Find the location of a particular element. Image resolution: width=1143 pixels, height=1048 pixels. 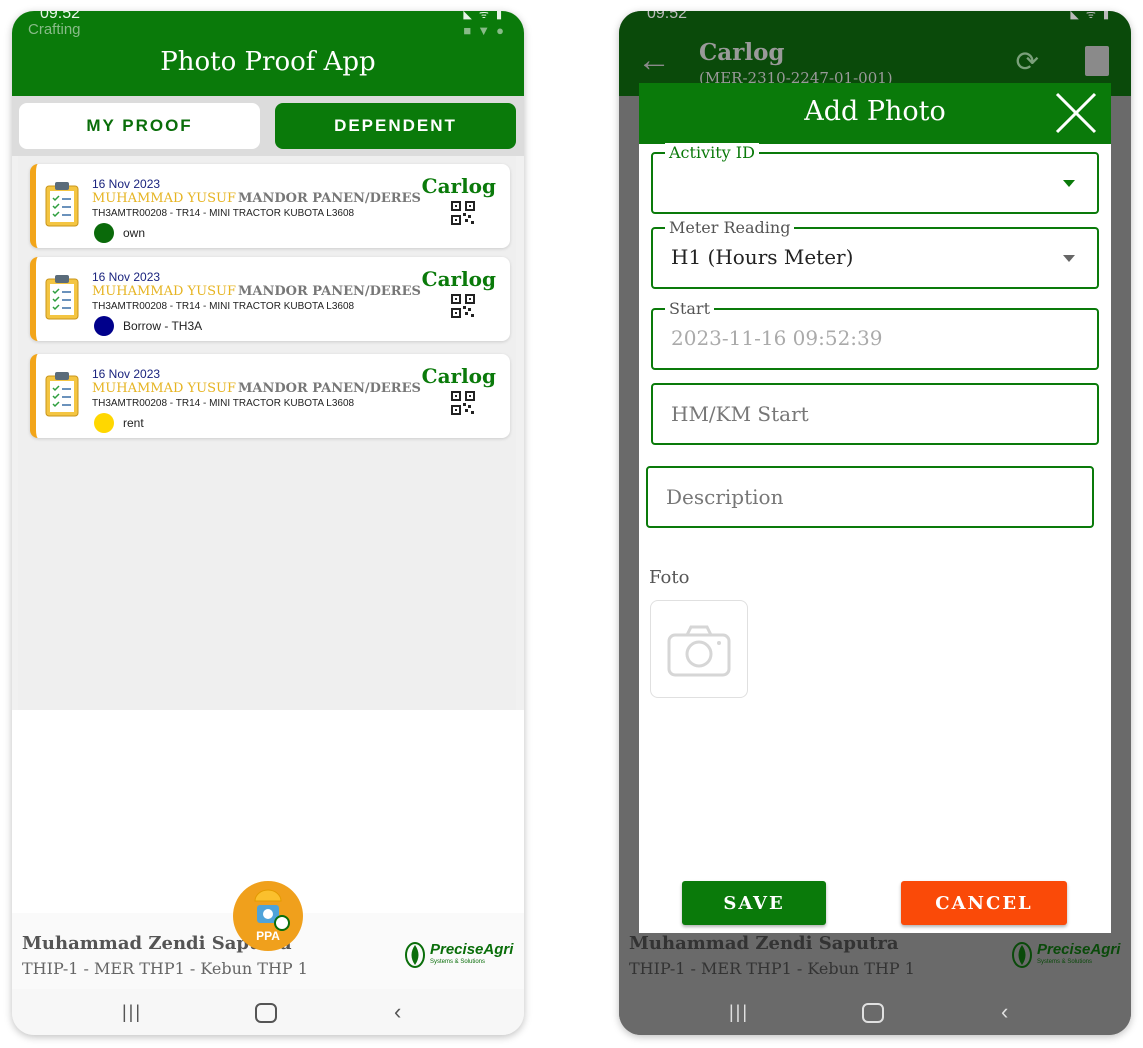

proof-ownership: Borrow - TH3A is located at coordinates (163, 326).